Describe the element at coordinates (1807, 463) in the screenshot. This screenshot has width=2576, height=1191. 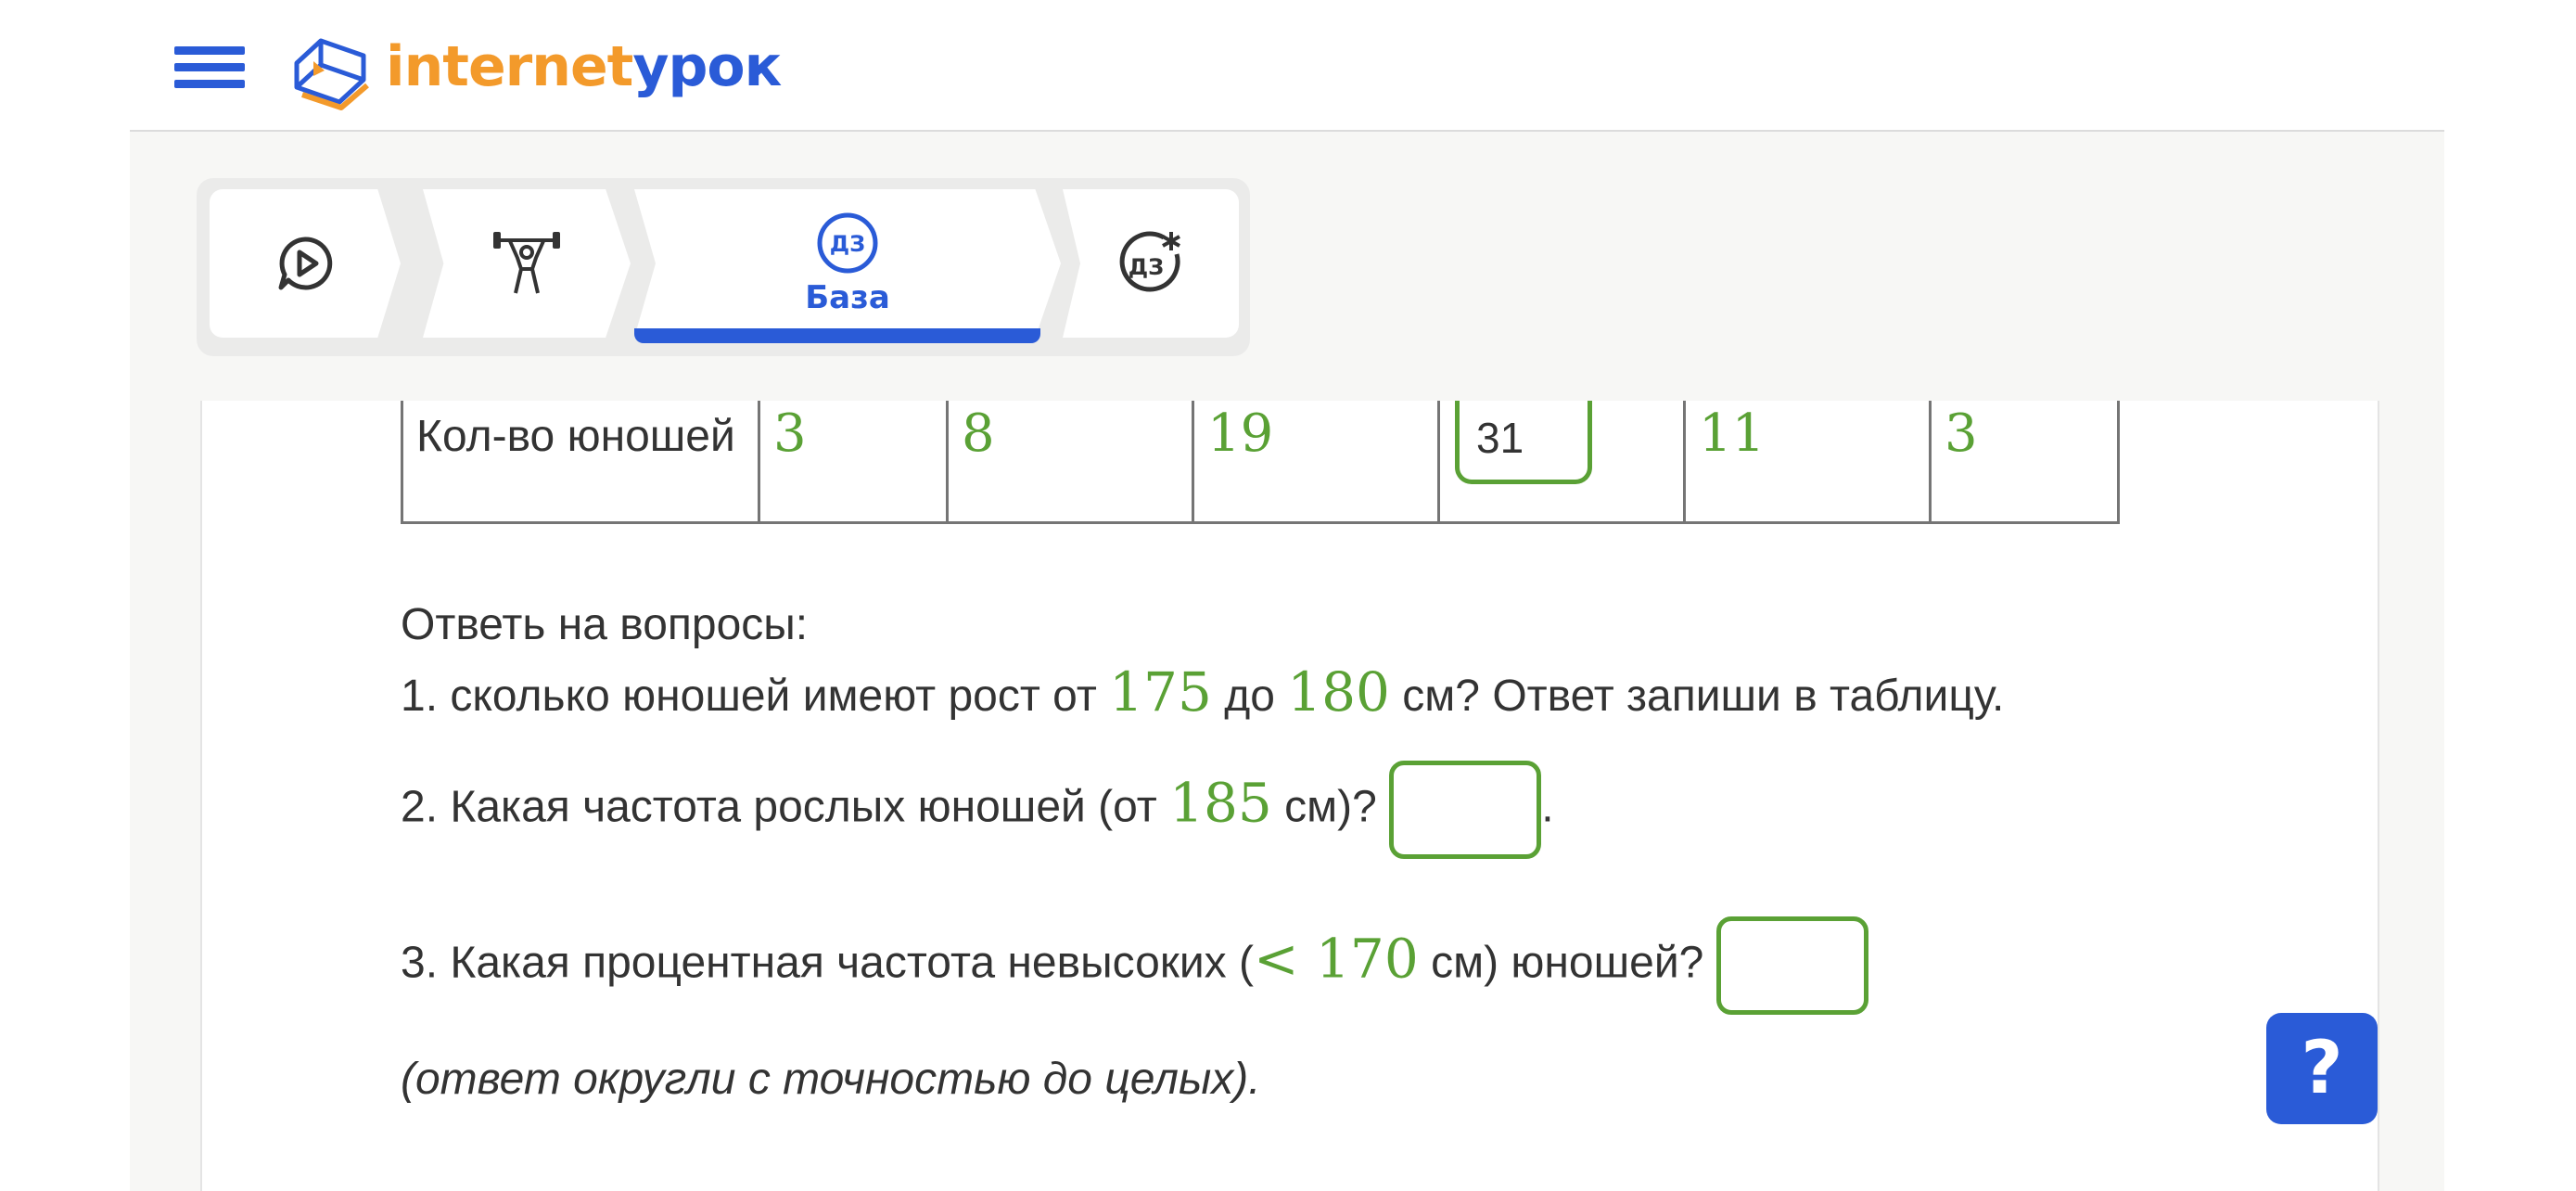
I see `table-cell: 11` at that location.